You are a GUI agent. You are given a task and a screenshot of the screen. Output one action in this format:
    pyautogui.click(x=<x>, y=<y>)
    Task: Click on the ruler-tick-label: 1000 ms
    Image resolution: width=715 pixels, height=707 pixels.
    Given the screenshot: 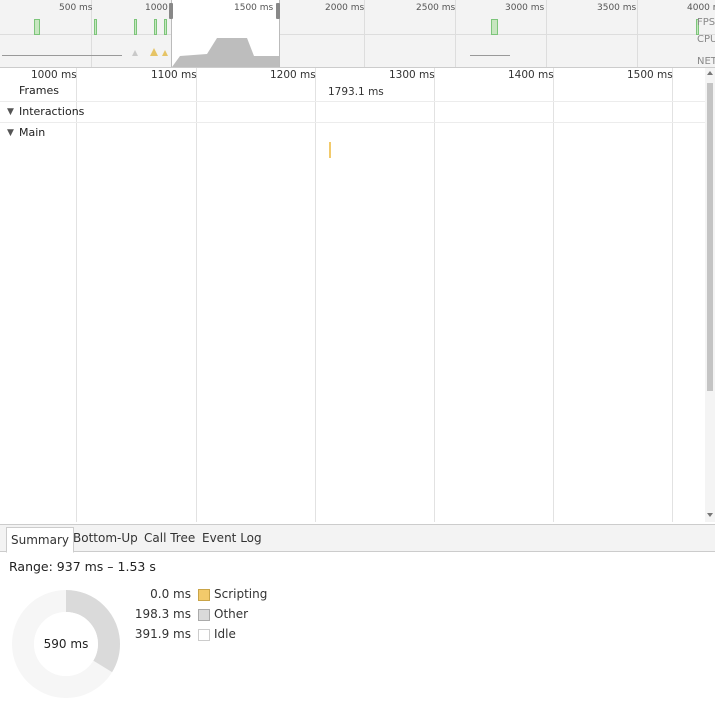 What is the action you would take?
    pyautogui.click(x=54, y=75)
    